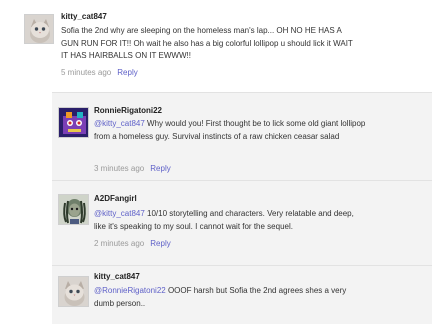 This screenshot has height=324, width=432. I want to click on comment-meta: 2 minutes ago Reply, so click(132, 243).